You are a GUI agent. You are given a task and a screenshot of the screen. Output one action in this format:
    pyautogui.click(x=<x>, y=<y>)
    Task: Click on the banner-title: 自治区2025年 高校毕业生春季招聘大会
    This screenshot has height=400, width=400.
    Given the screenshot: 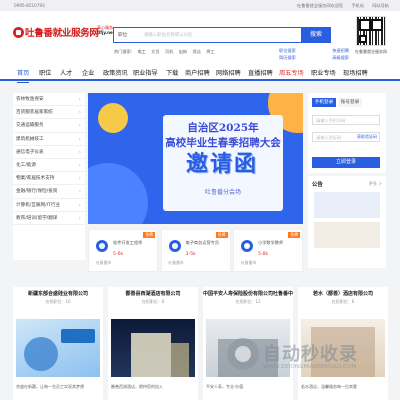 What is the action you would take?
    pyautogui.click(x=223, y=135)
    